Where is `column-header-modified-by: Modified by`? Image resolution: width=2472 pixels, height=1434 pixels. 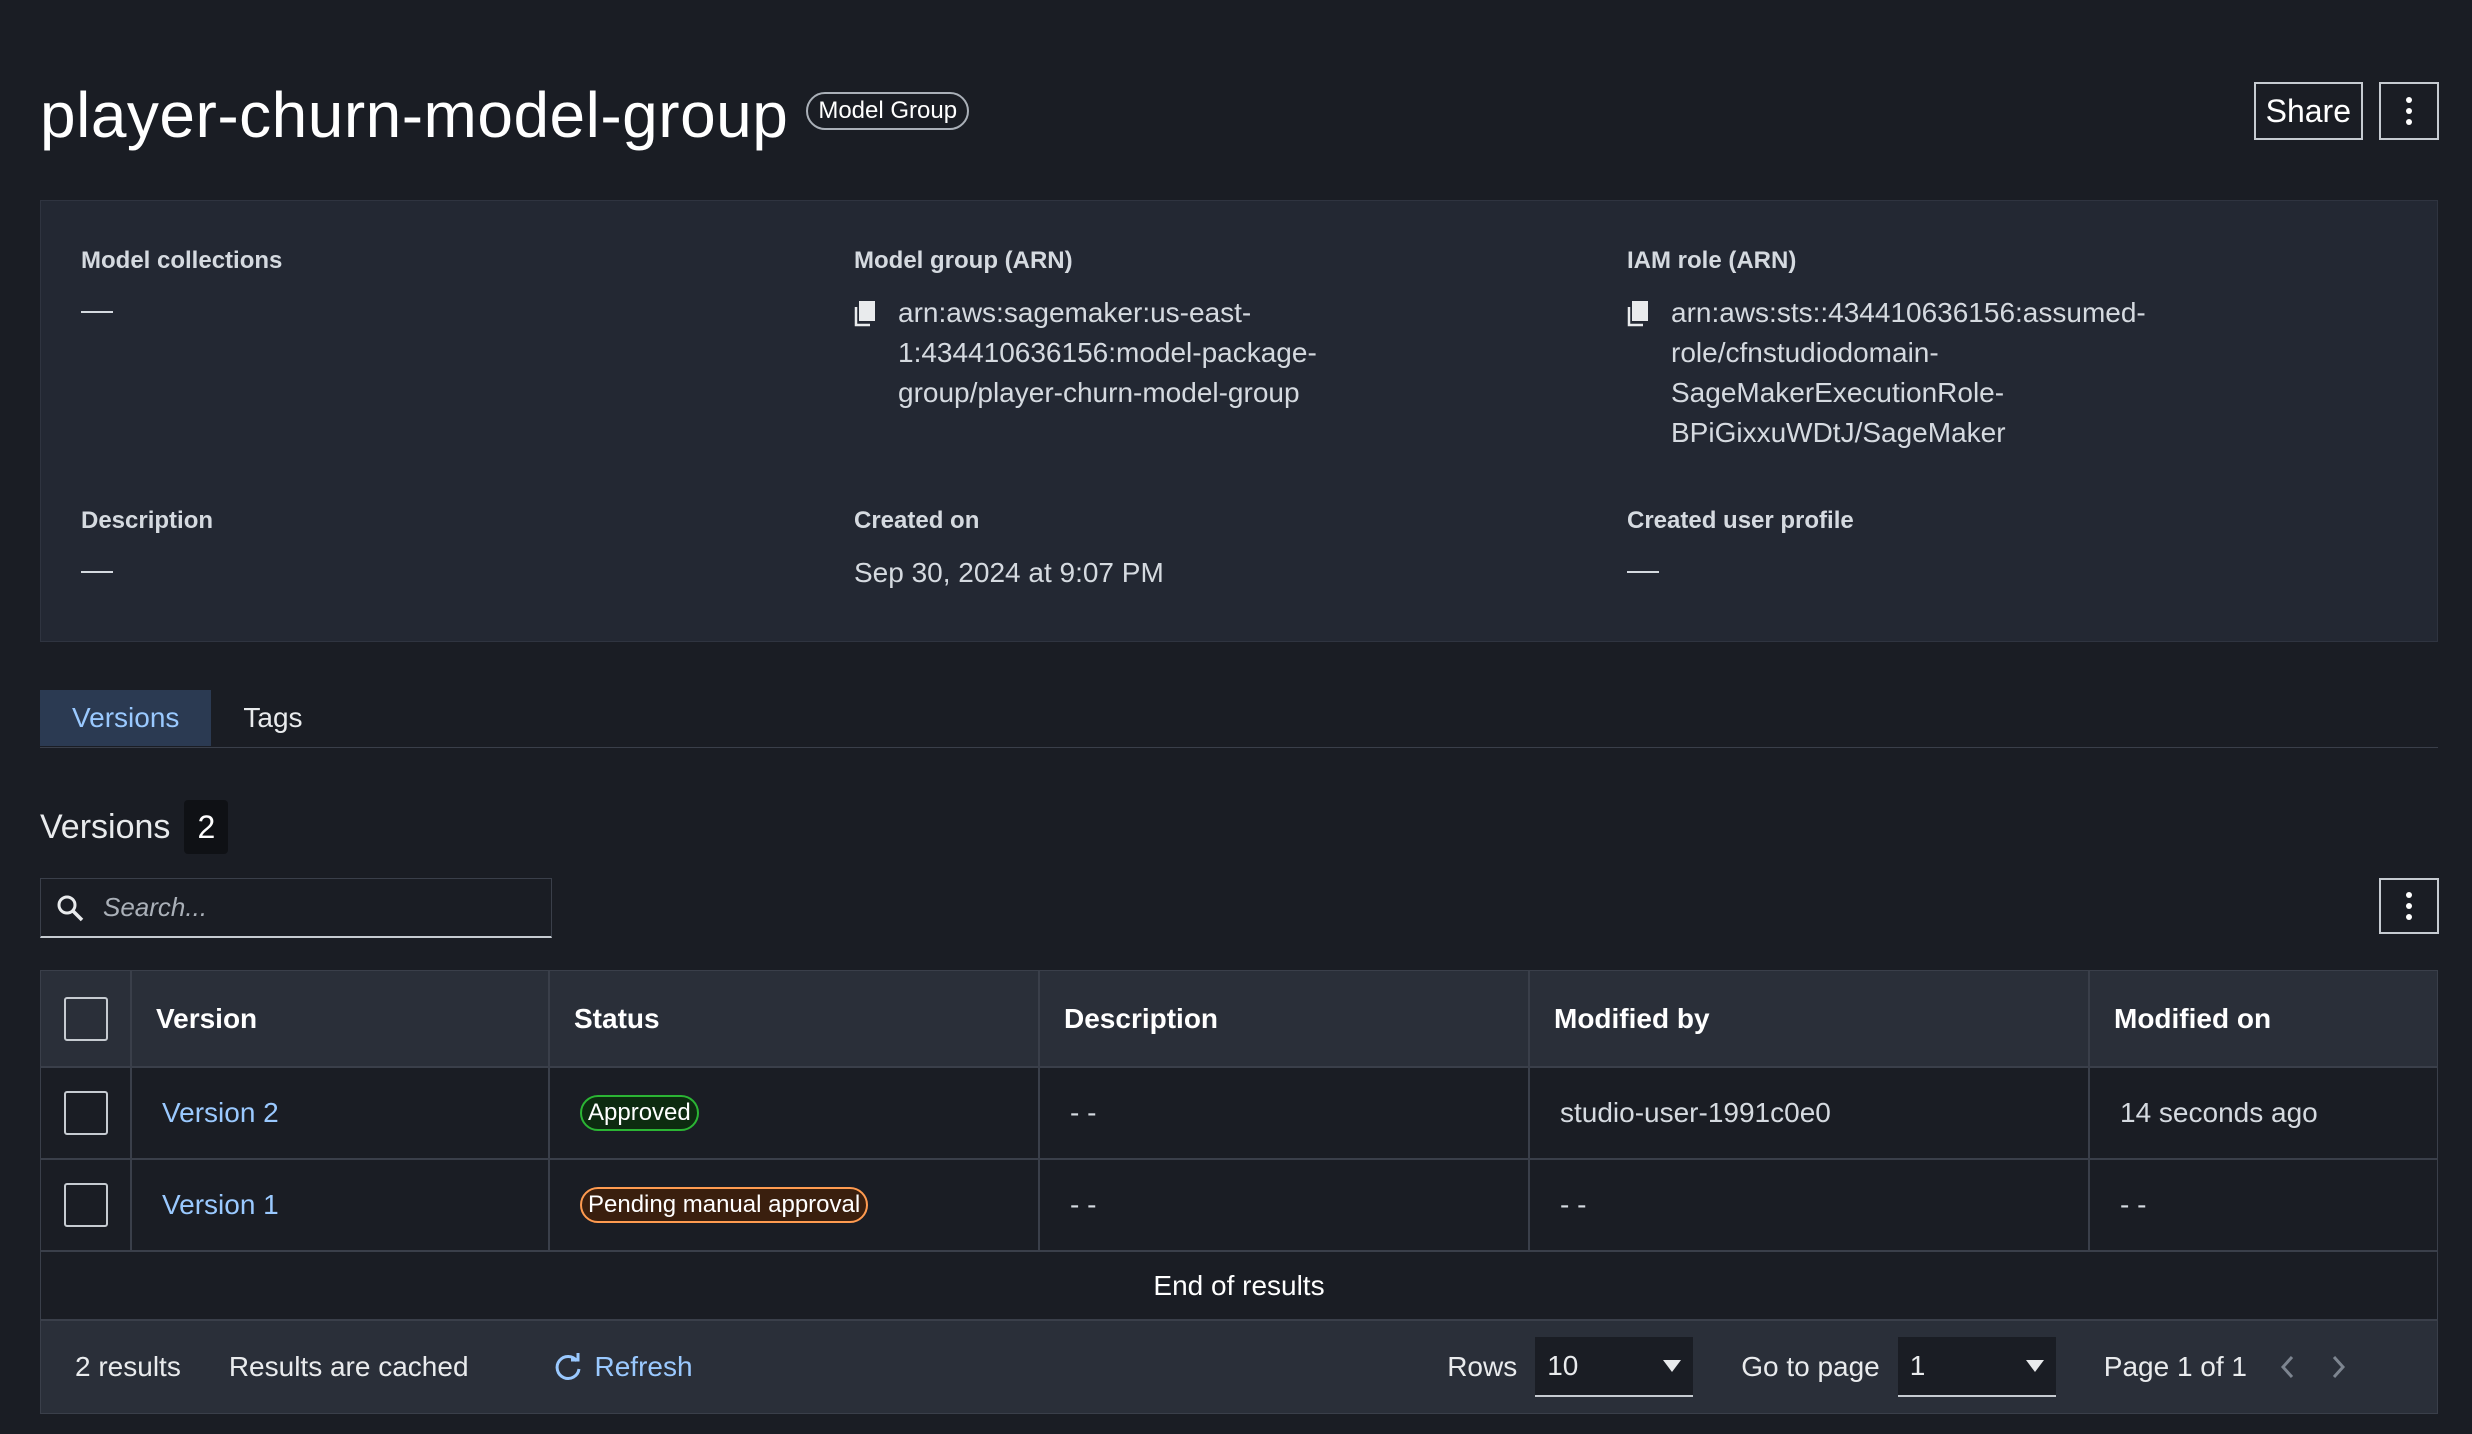
column-header-modified-by: Modified by is located at coordinates (1809, 1019).